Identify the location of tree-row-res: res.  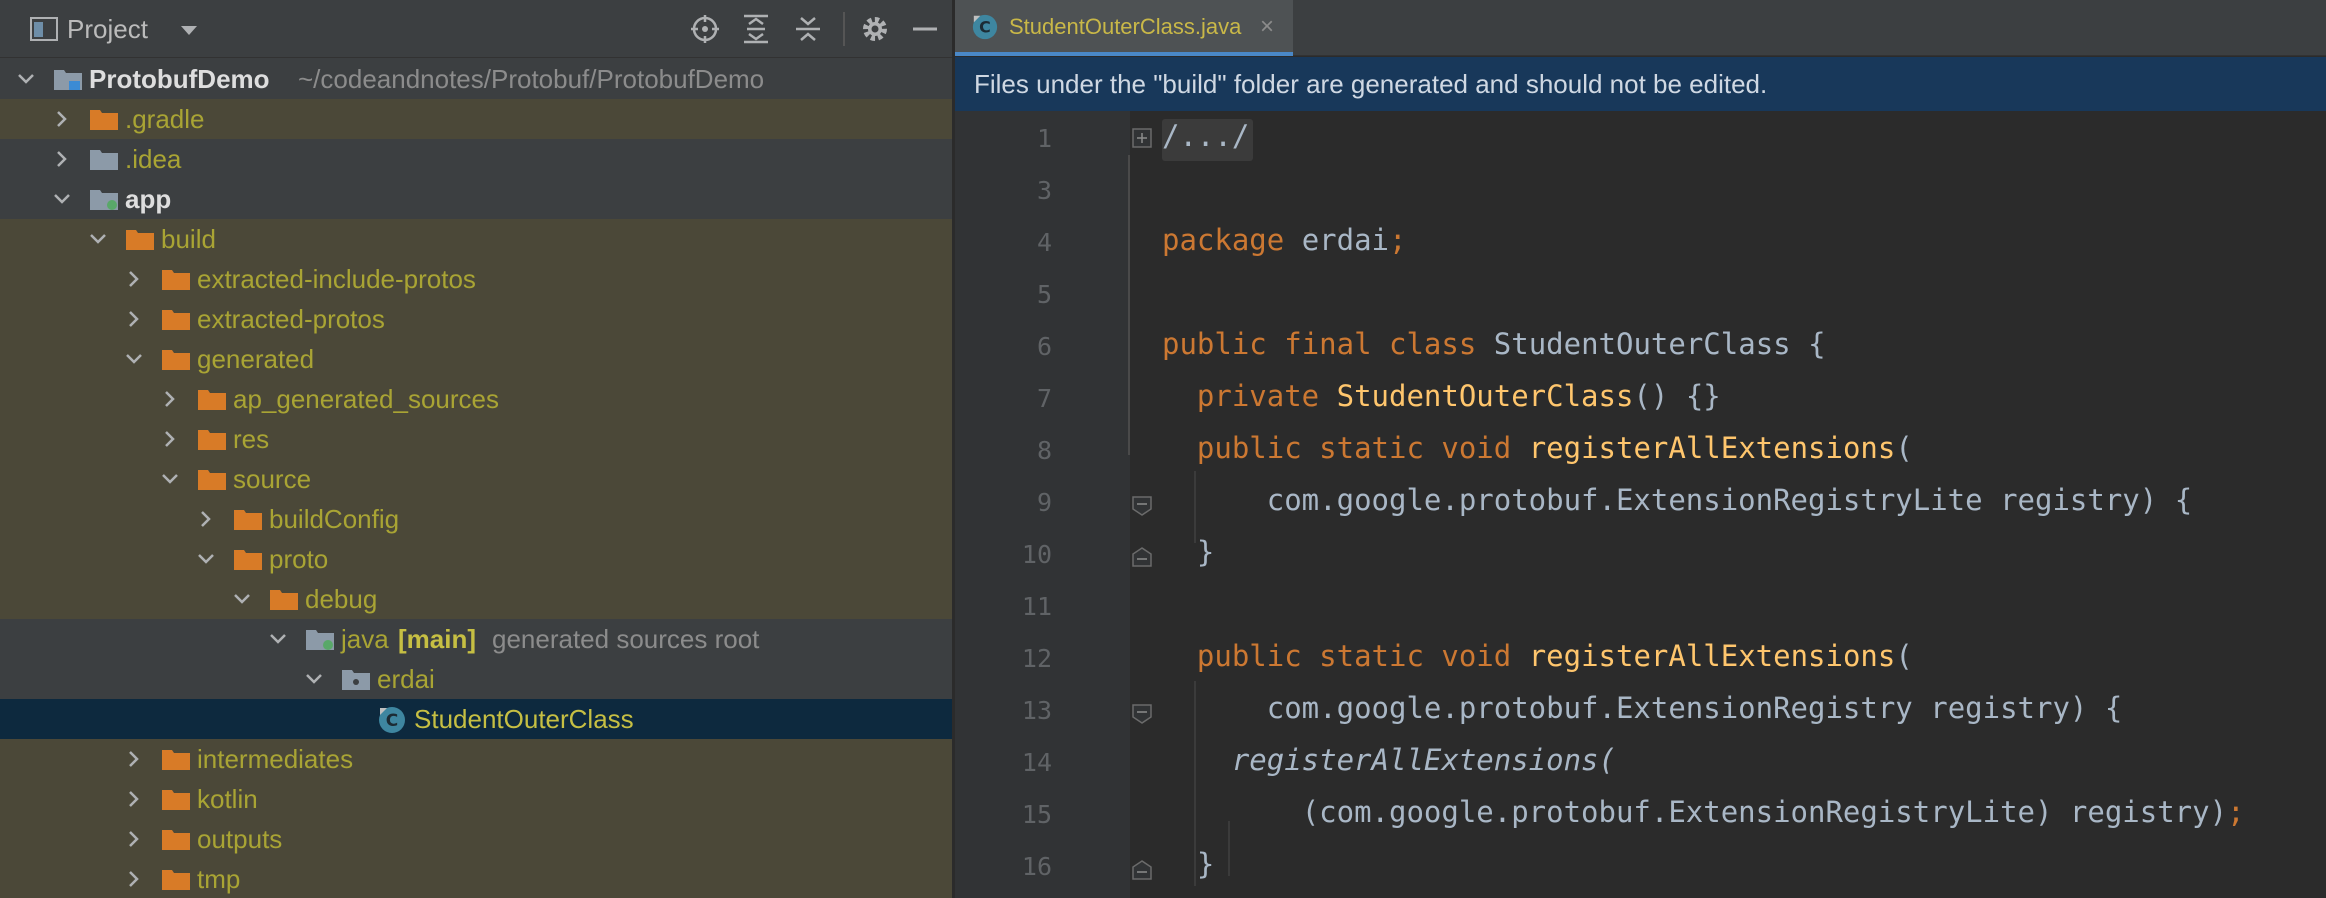
(476, 439).